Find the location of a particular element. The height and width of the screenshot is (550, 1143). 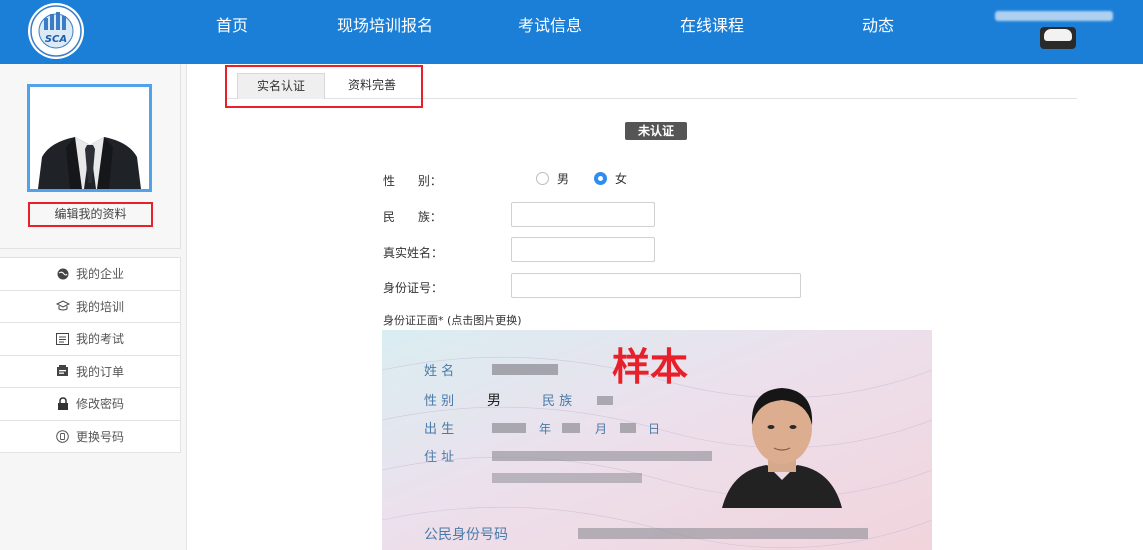

globe-icon is located at coordinates (63, 274).